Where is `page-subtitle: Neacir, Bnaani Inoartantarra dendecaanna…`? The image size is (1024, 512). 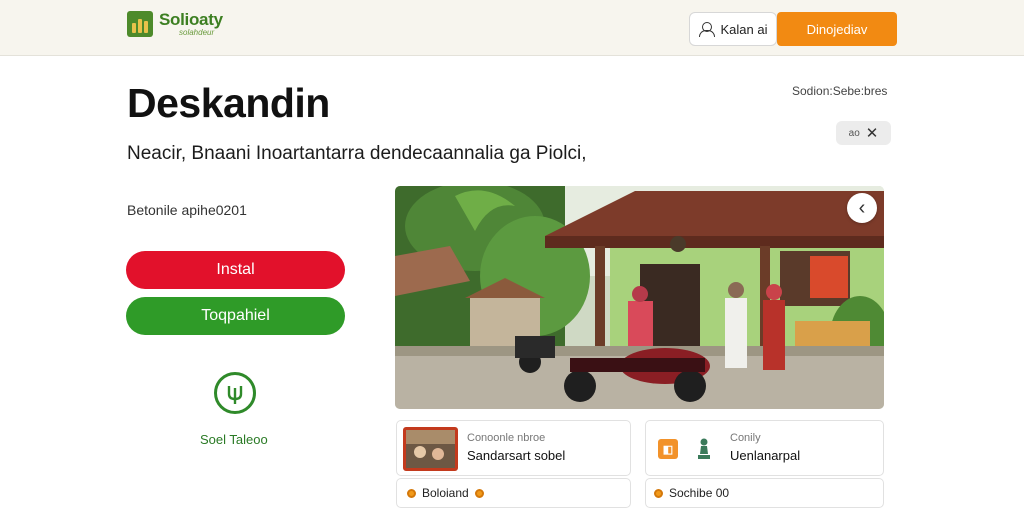 page-subtitle: Neacir, Bnaani Inoartantarra dendecaanna… is located at coordinates (357, 153).